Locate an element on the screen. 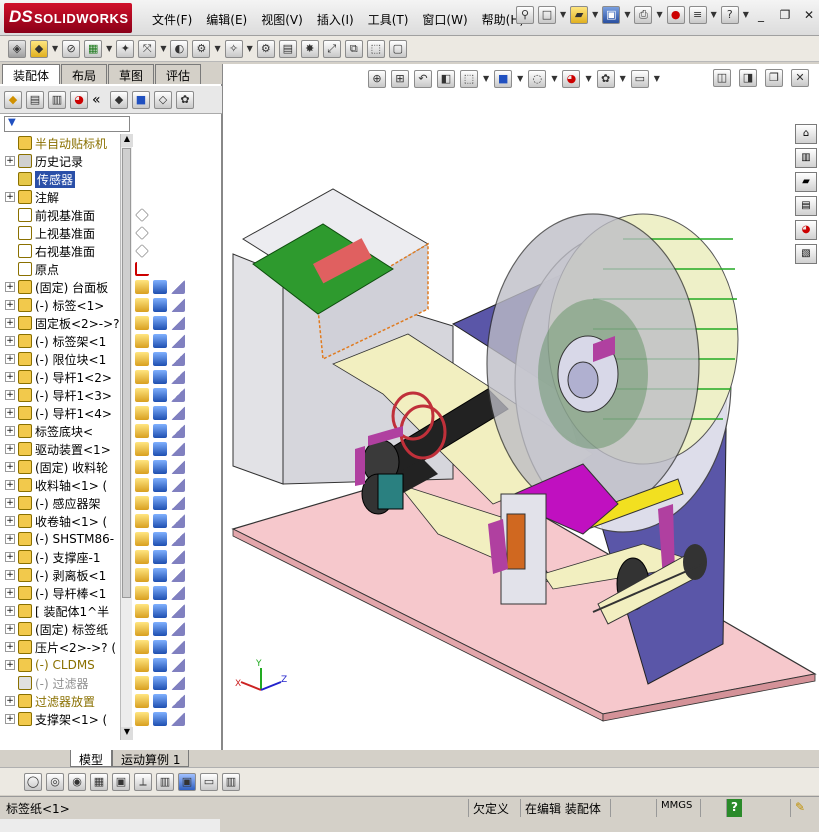 The height and width of the screenshot is (832, 819). view-split-icon: ▥ is located at coordinates (231, 781).